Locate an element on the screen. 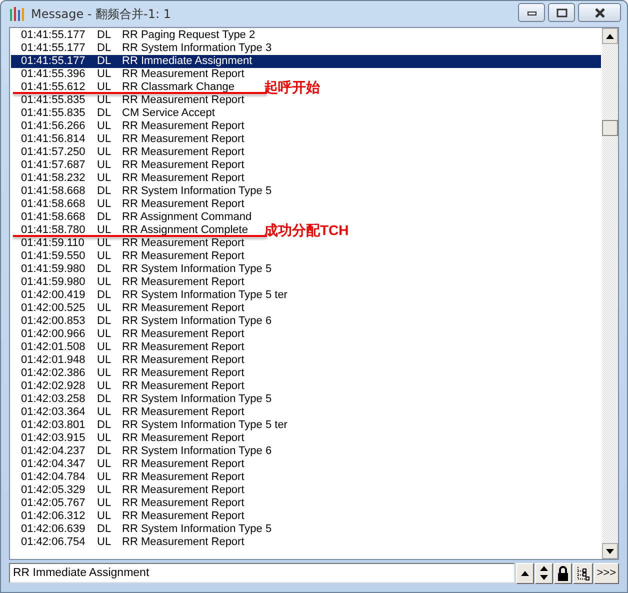 This screenshot has width=628, height=593. window-title: Message - 翻频合并-1: 1 is located at coordinates (101, 14).